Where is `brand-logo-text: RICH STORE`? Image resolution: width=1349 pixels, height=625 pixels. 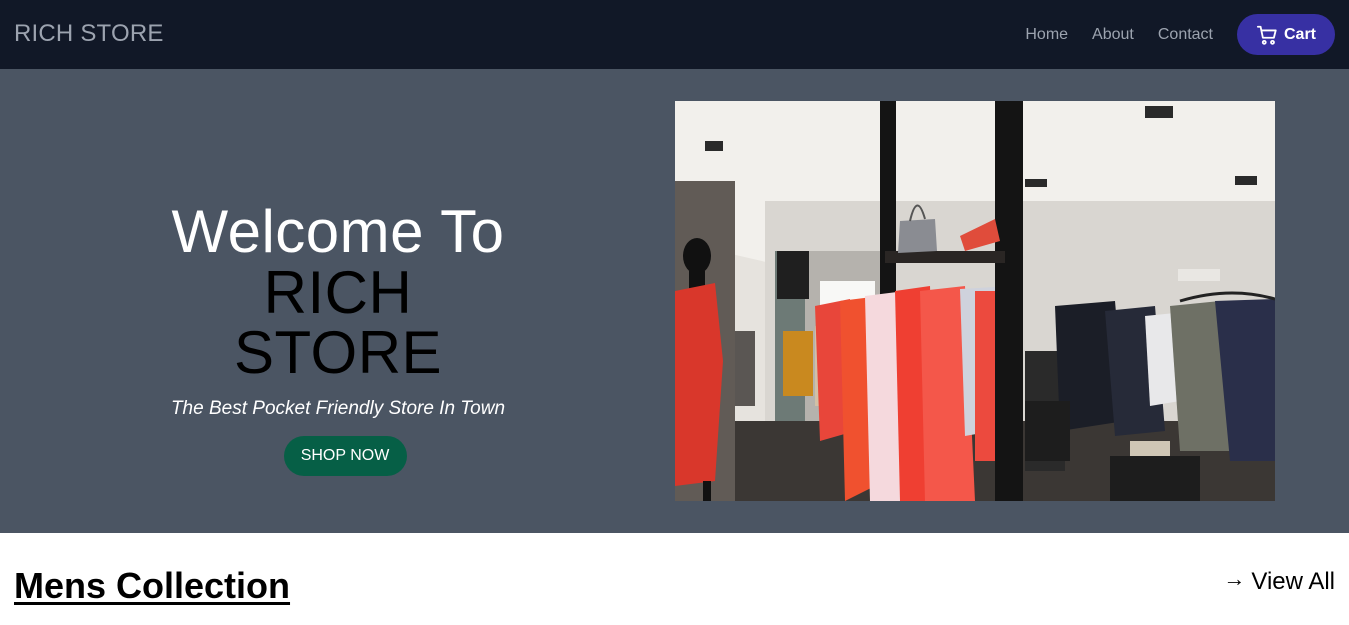
brand-logo-text: RICH STORE is located at coordinates (89, 34).